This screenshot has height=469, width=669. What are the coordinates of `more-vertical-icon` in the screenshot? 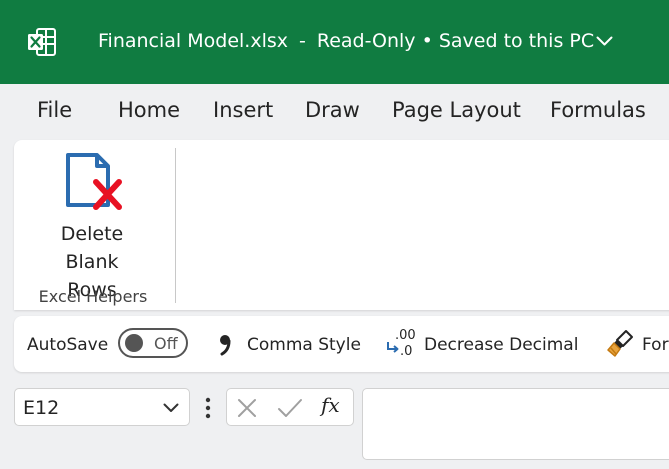 It's located at (208, 408).